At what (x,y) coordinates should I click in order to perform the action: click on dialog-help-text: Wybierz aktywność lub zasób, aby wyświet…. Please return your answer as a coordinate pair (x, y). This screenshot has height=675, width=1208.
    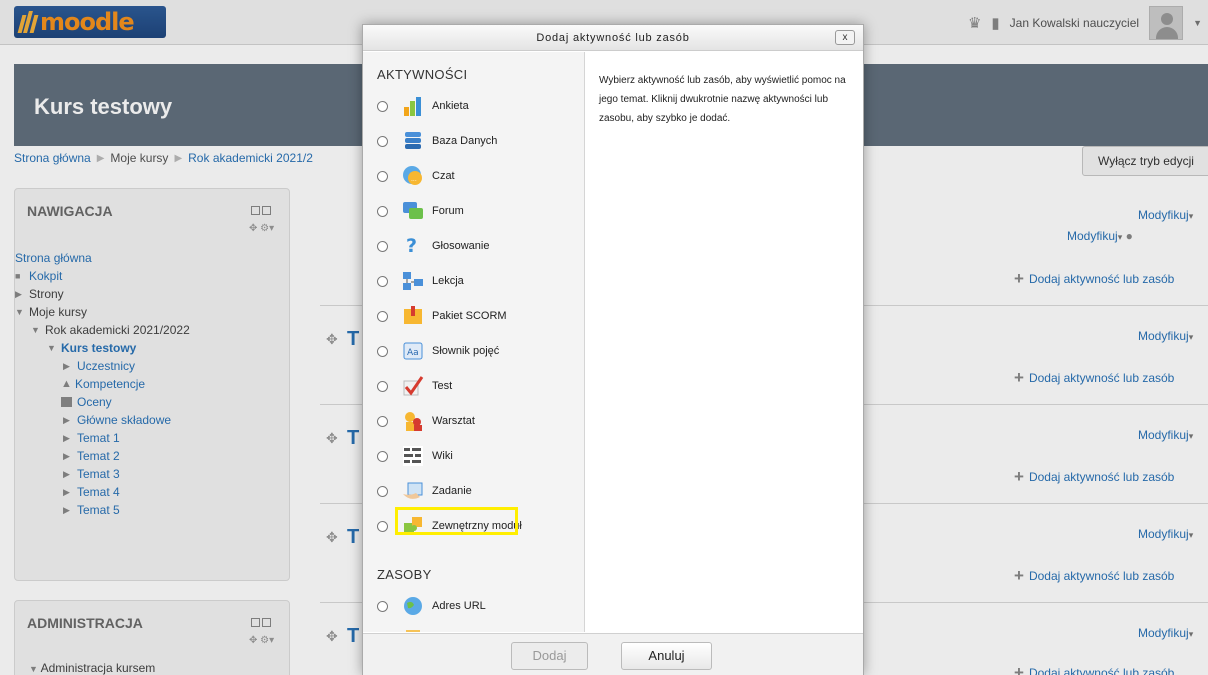
    Looking at the image, I should click on (722, 99).